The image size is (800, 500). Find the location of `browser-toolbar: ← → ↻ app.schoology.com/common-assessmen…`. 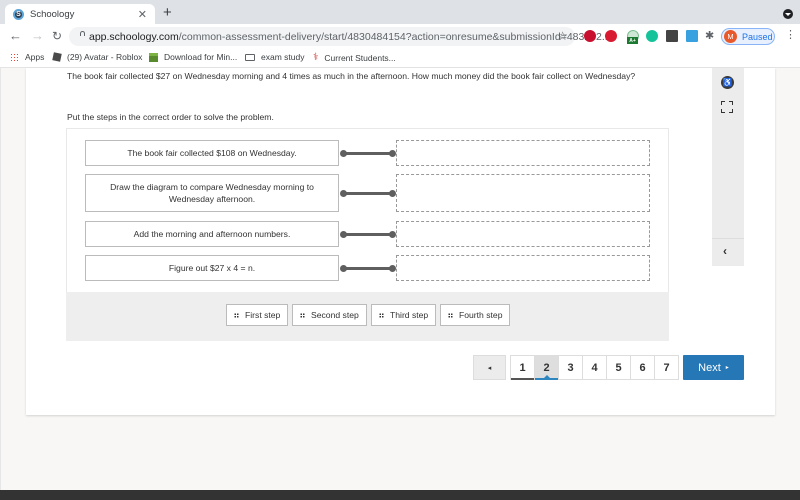

browser-toolbar: ← → ↻ app.schoology.com/common-assessmen… is located at coordinates (400, 36).